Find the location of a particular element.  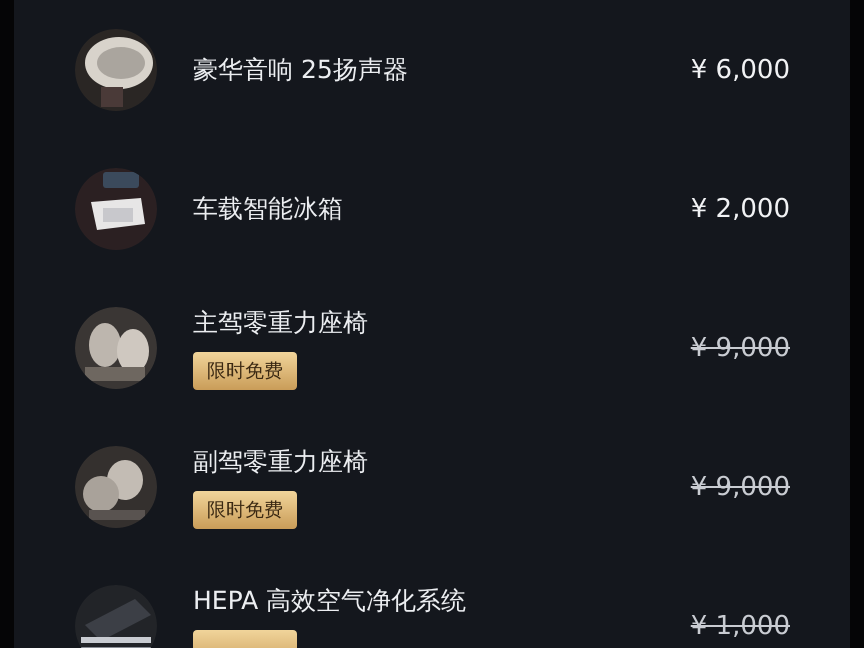

option-price: ¥ 1,000 is located at coordinates (740, 625).